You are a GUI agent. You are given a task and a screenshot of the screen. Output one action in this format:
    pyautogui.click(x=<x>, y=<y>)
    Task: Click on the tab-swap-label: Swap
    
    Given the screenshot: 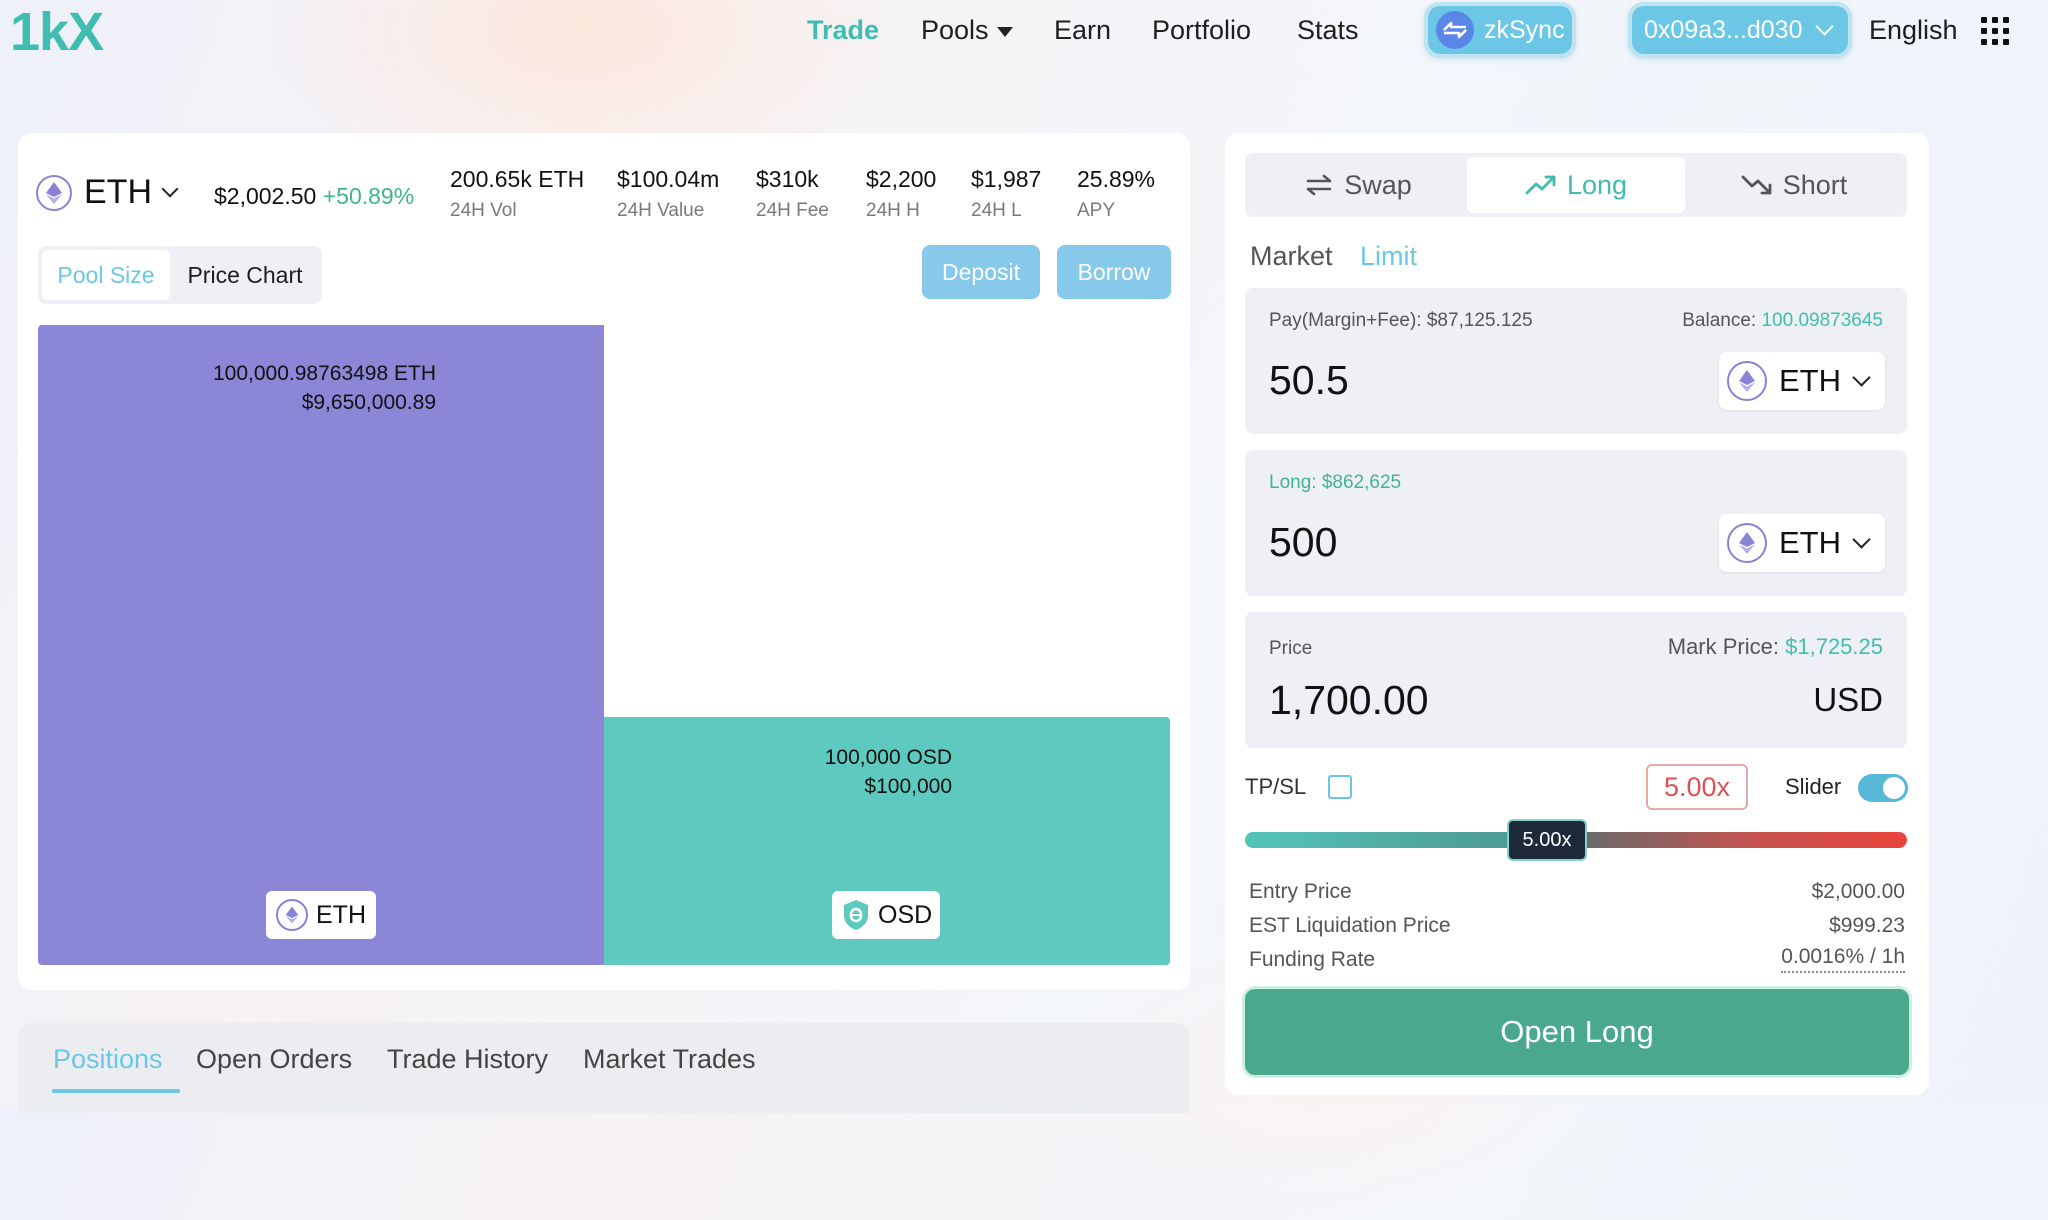 What is the action you would take?
    pyautogui.click(x=1378, y=184)
    